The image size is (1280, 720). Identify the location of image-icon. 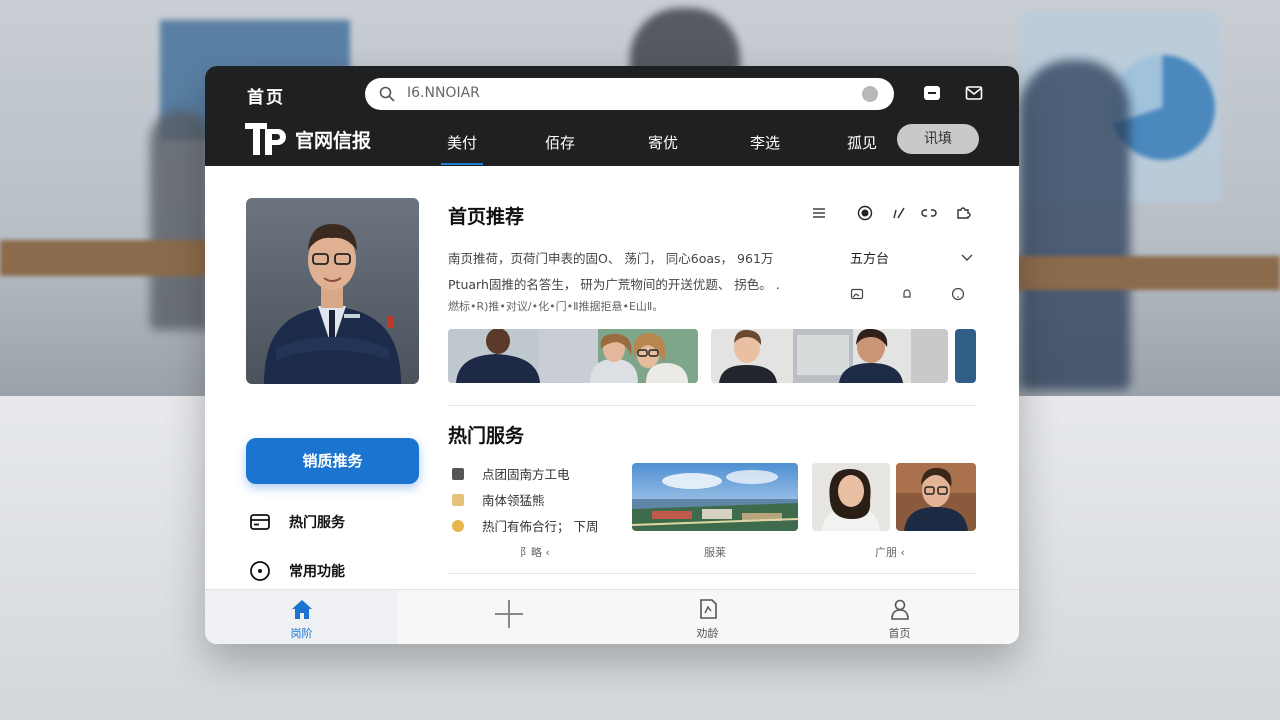
(857, 294).